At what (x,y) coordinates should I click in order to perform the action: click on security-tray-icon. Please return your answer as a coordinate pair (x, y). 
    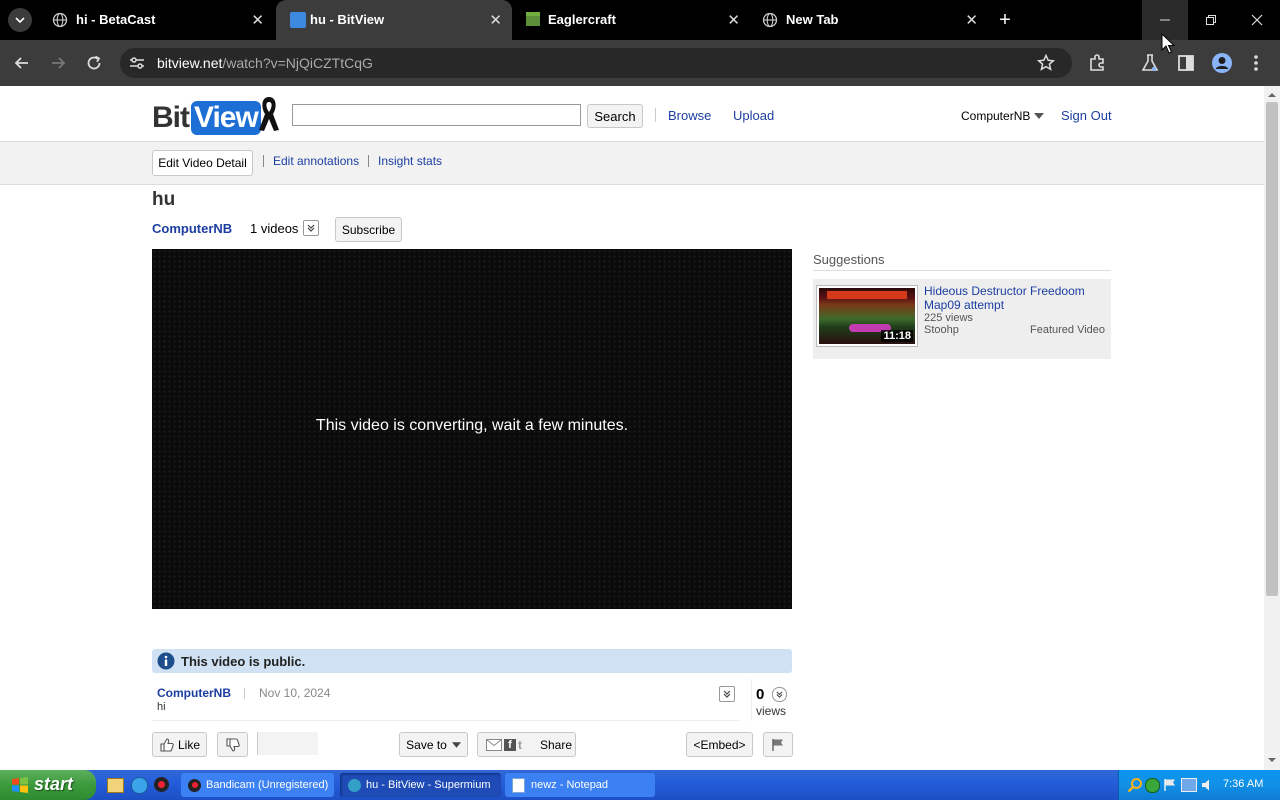
    Looking at the image, I should click on (1152, 785).